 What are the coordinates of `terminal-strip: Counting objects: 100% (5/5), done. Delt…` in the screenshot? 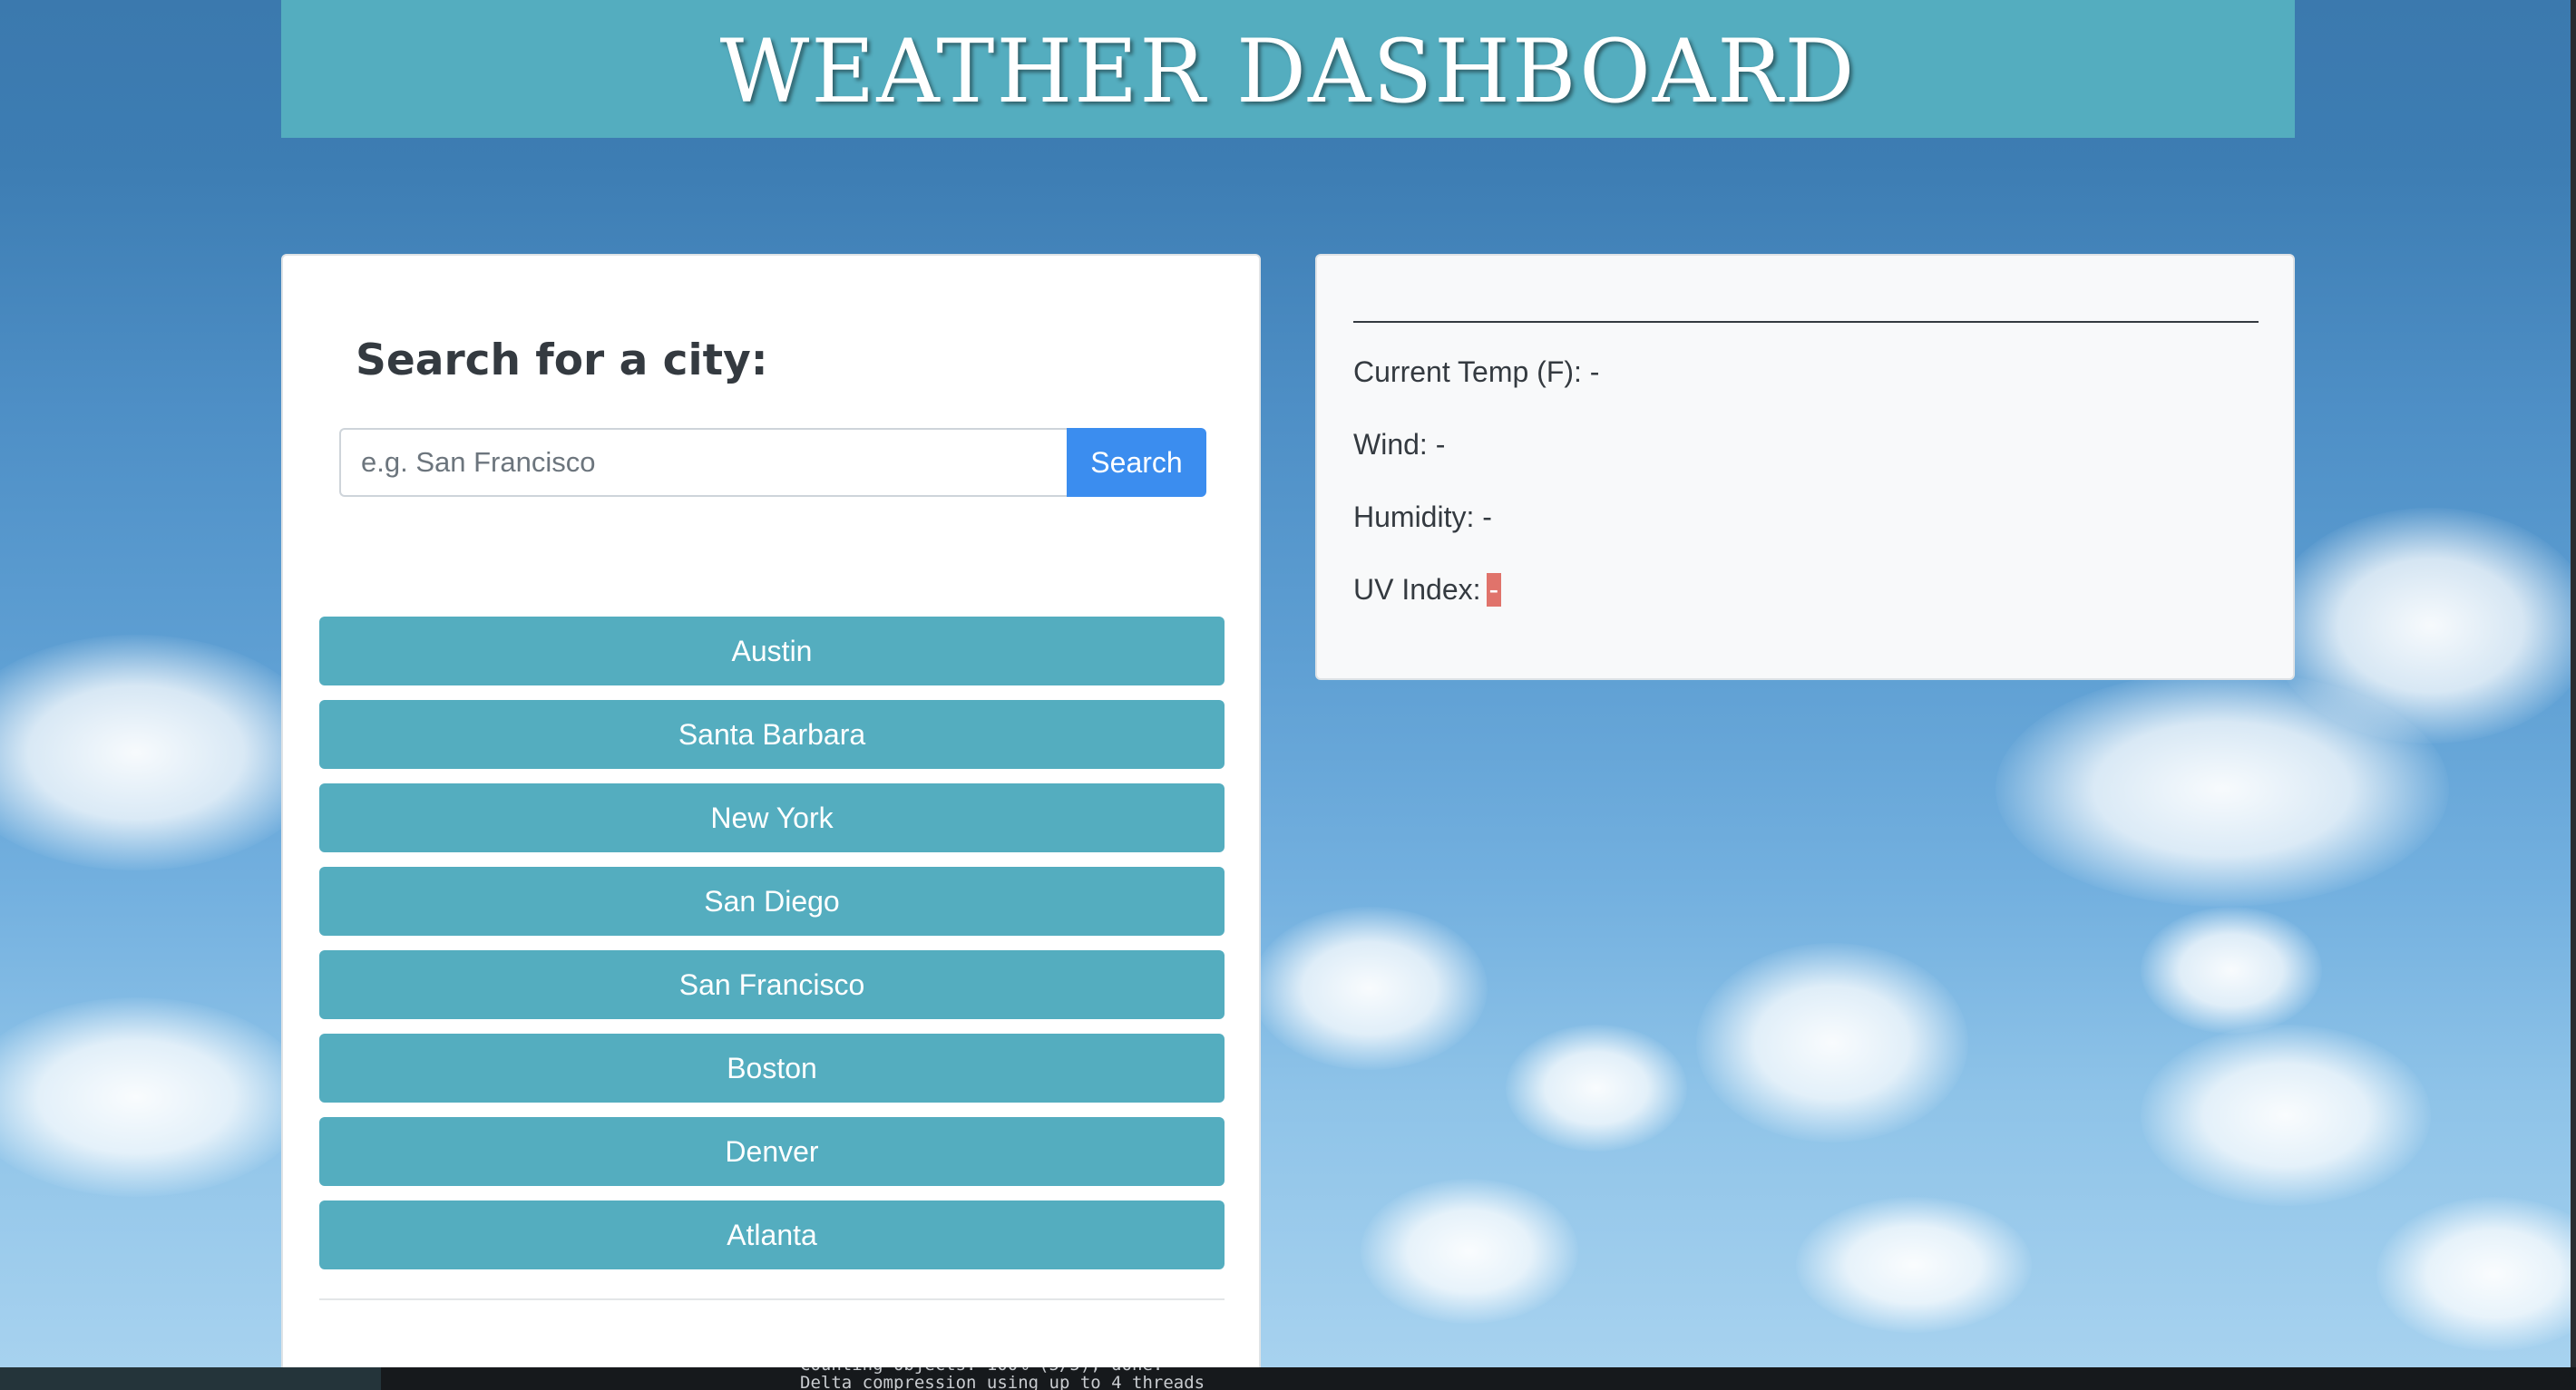 It's located at (1288, 1378).